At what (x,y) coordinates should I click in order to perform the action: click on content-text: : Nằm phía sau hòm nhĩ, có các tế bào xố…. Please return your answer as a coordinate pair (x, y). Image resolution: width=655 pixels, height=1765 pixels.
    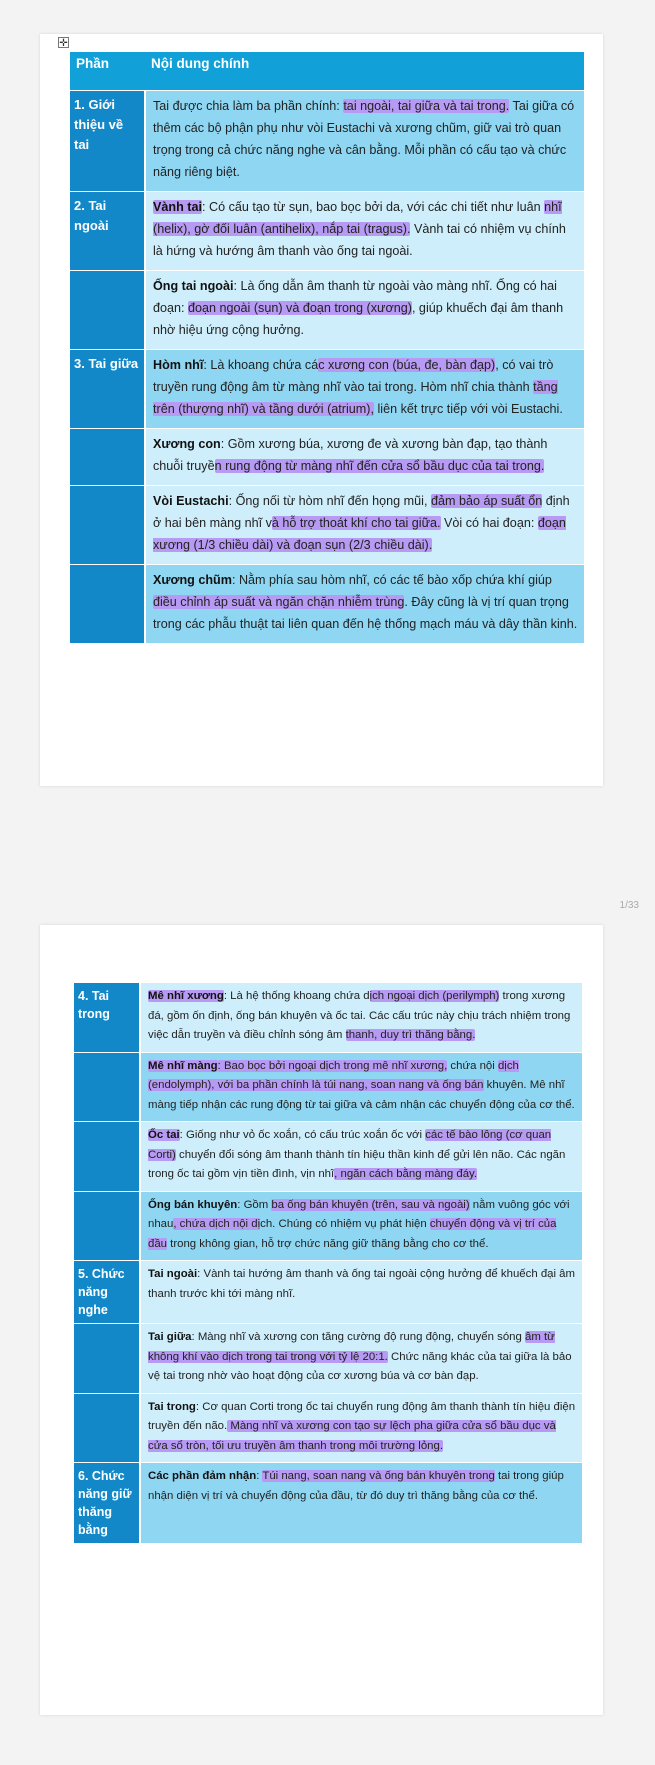
    Looking at the image, I should click on (391, 580).